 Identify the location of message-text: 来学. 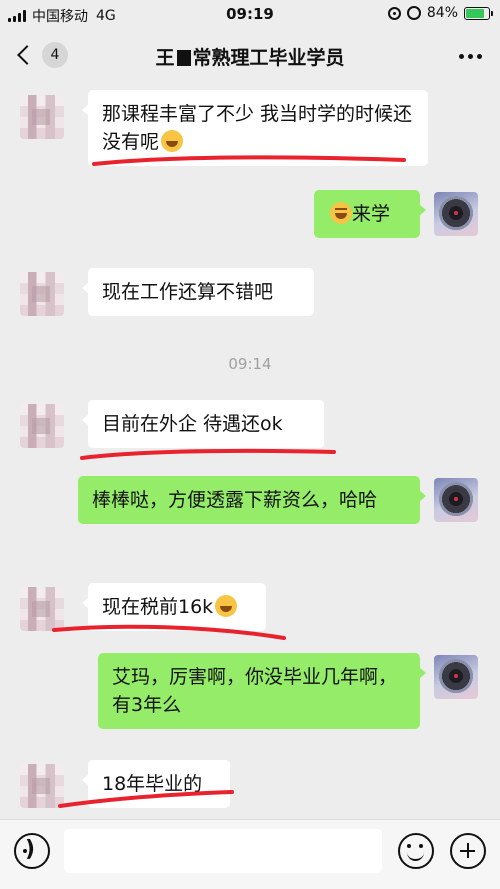
(371, 214).